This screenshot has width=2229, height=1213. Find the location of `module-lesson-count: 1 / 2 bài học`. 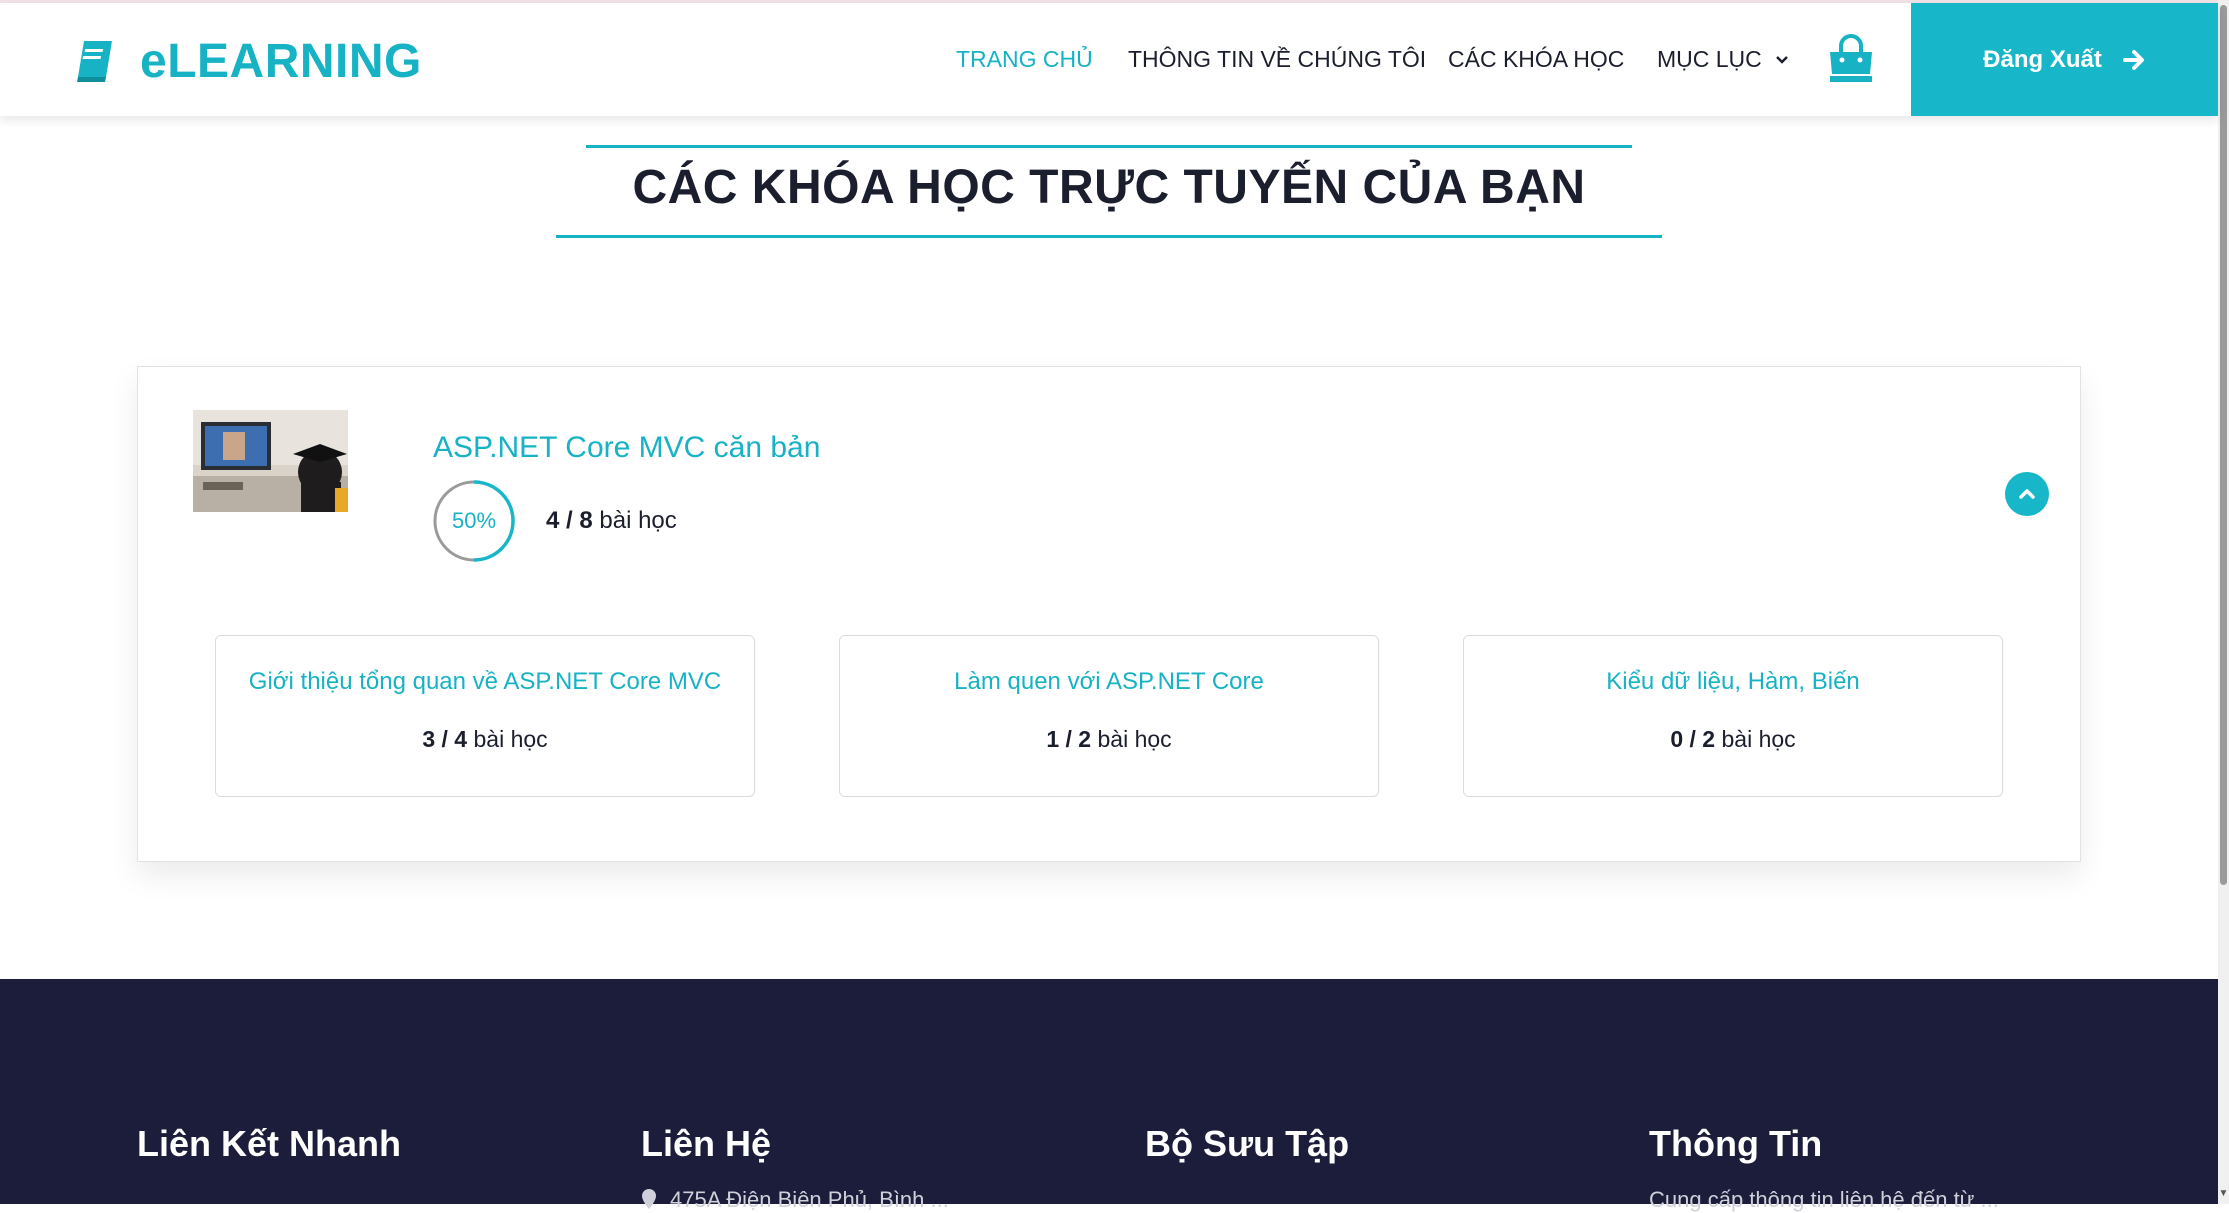

module-lesson-count: 1 / 2 bài học is located at coordinates (1109, 739).